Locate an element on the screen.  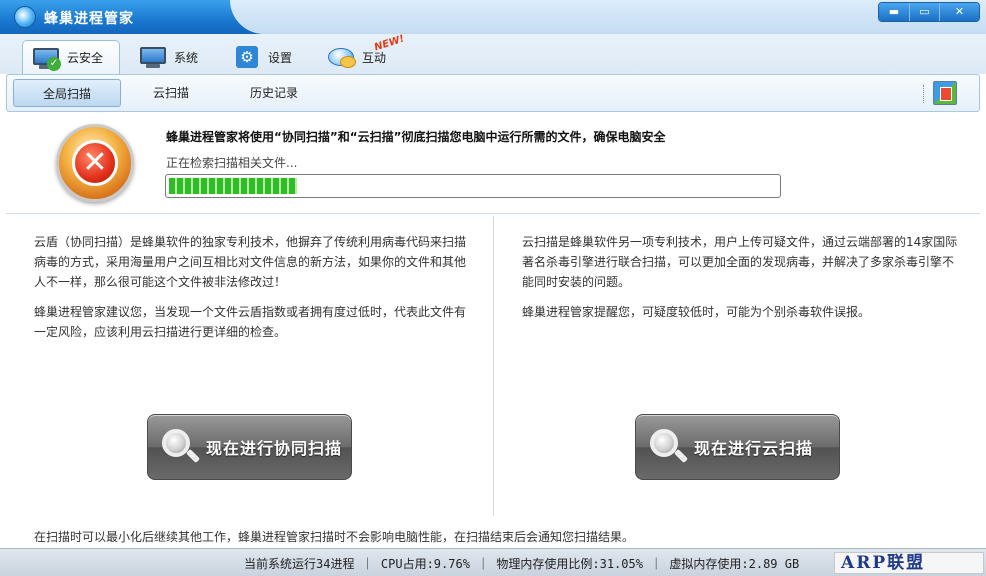
stop-scan-icon: ✕ is located at coordinates (95, 163).